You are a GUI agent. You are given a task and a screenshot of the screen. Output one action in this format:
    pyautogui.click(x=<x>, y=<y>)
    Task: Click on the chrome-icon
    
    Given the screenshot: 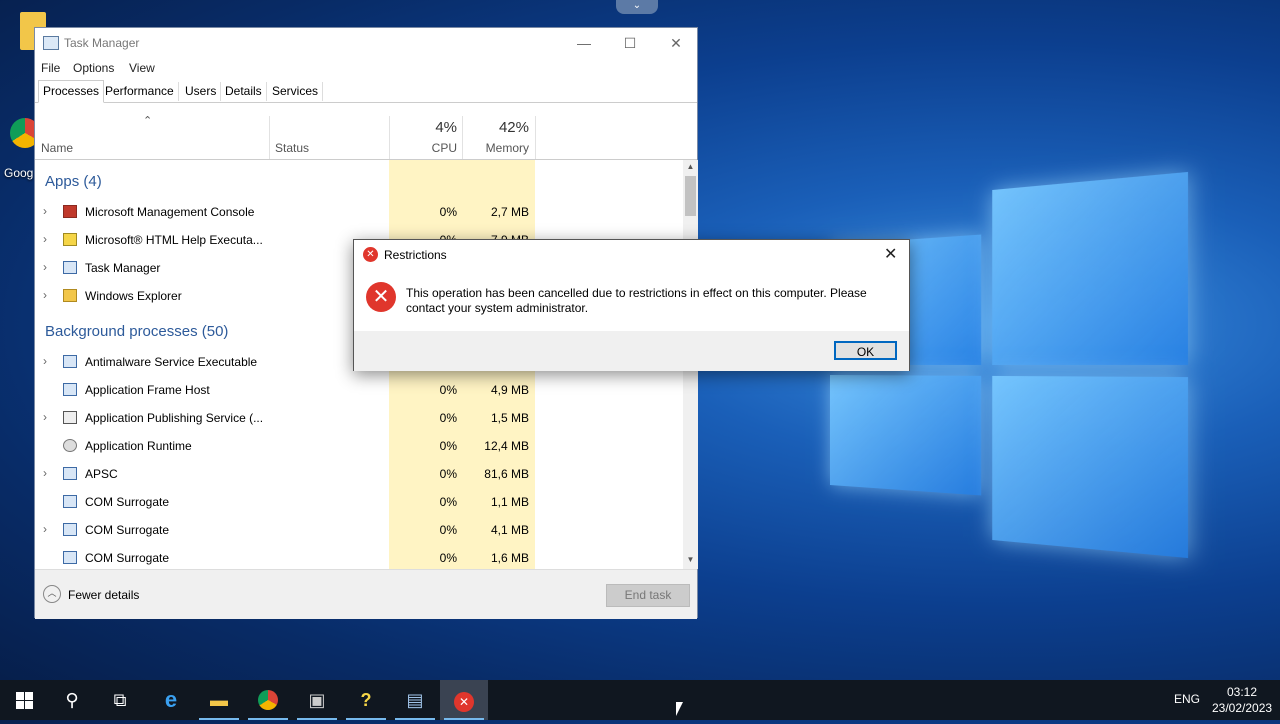 What is the action you would take?
    pyautogui.click(x=268, y=700)
    